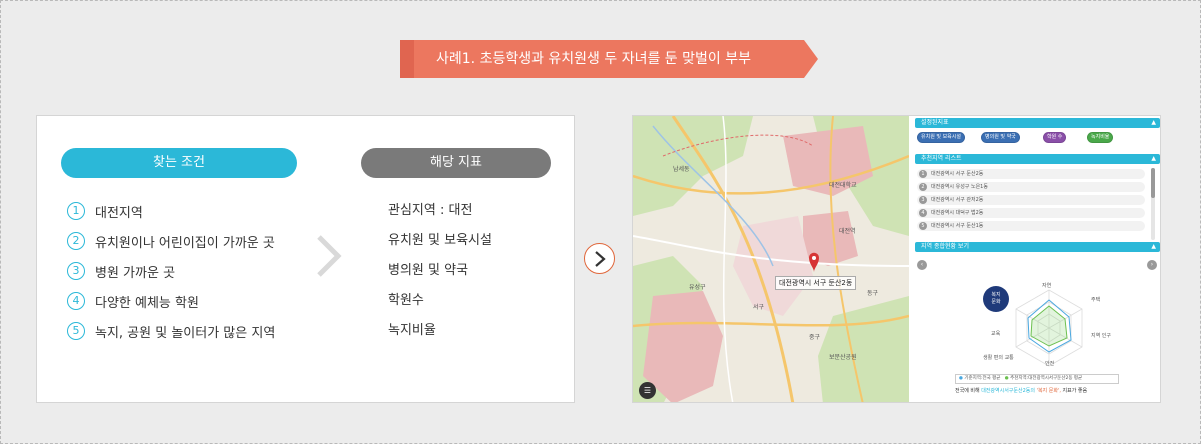  What do you see at coordinates (76, 271) in the screenshot?
I see `number-badge: 3` at bounding box center [76, 271].